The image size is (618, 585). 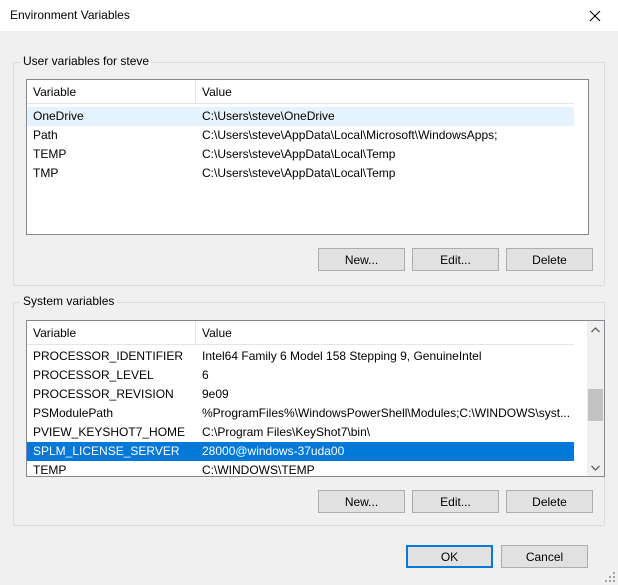 I want to click on ok-button: OK, so click(x=449, y=556).